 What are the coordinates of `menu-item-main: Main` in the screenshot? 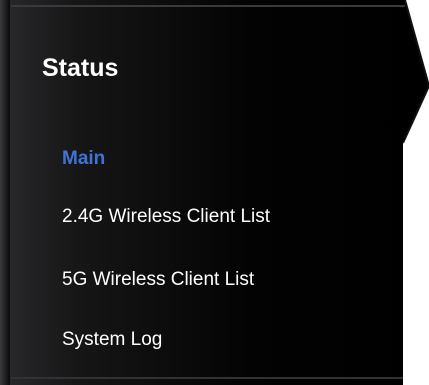 It's located at (83, 159).